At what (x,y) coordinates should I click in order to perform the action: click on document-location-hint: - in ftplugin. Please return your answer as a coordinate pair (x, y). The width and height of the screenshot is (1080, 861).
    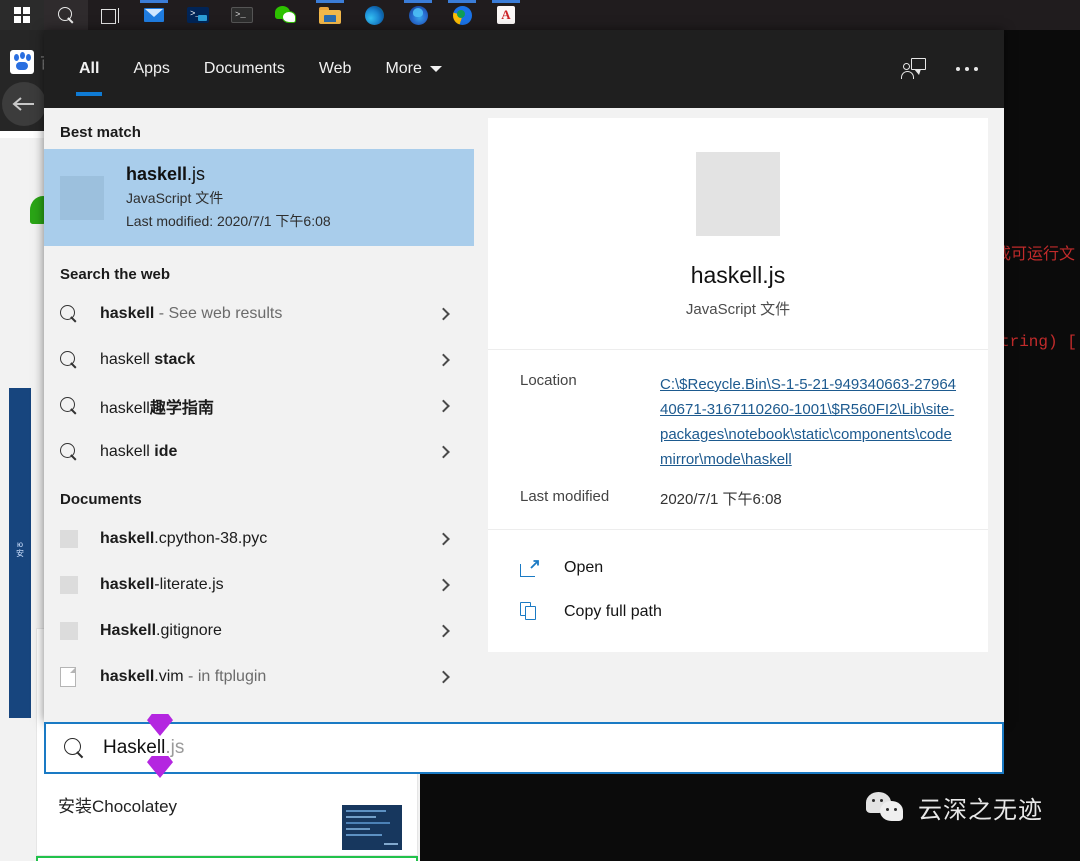
    Looking at the image, I should click on (225, 676).